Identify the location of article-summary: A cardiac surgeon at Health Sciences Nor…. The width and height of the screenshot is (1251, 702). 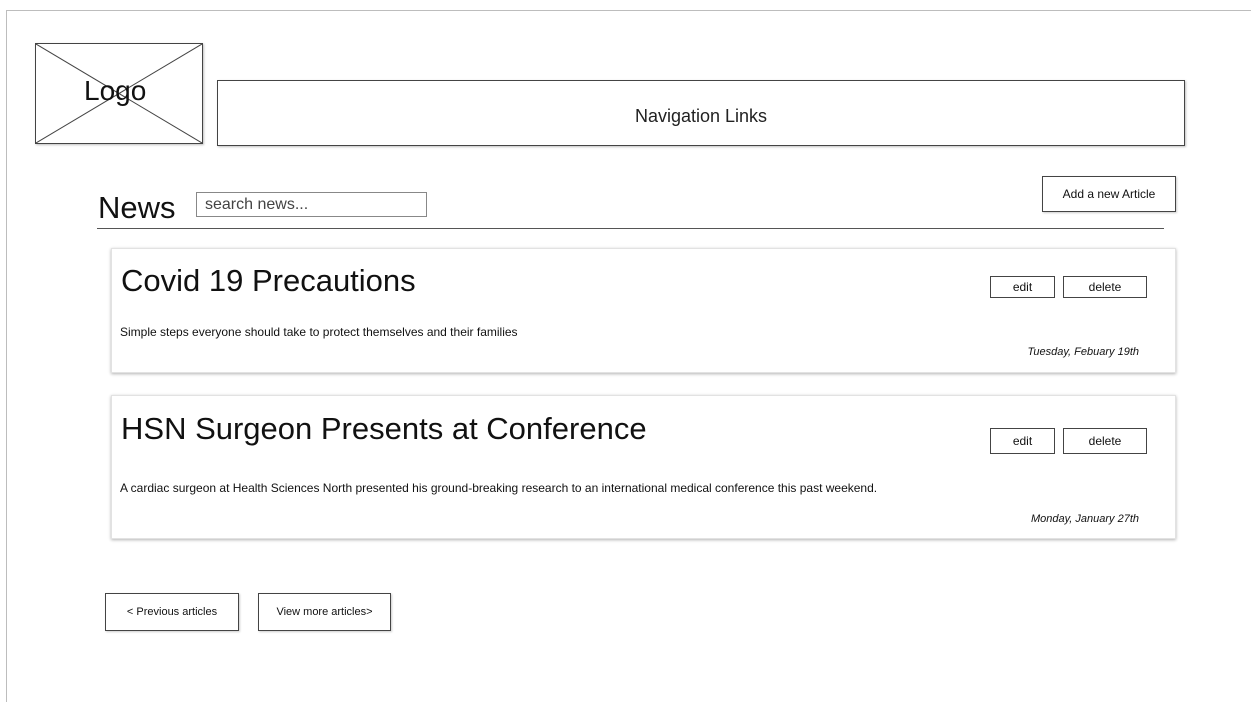
(499, 488).